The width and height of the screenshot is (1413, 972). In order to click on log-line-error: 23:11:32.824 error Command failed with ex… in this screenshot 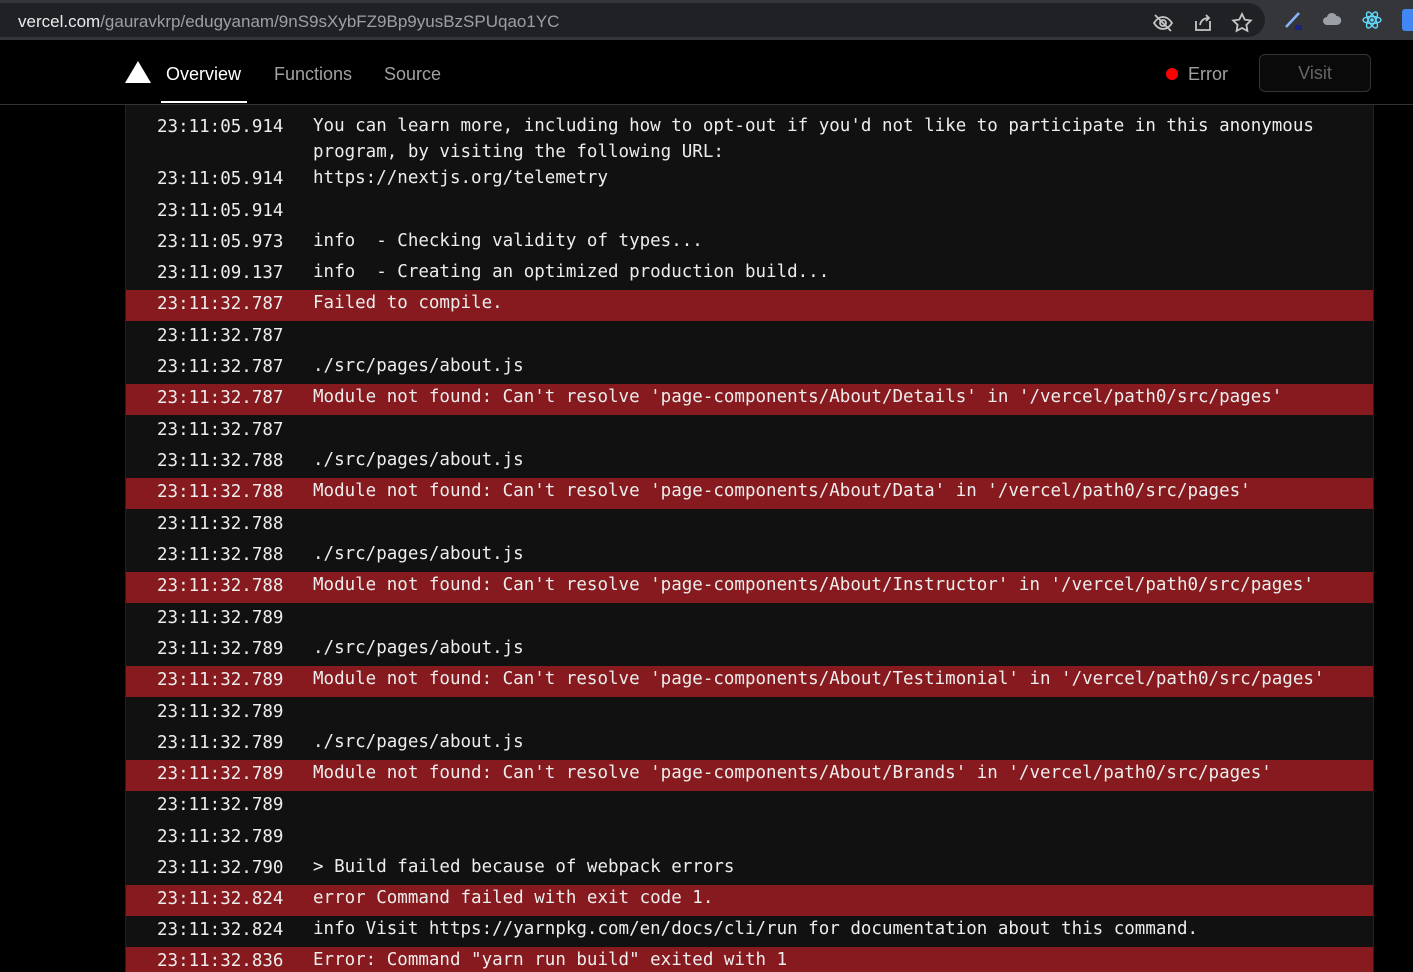, I will do `click(749, 900)`.